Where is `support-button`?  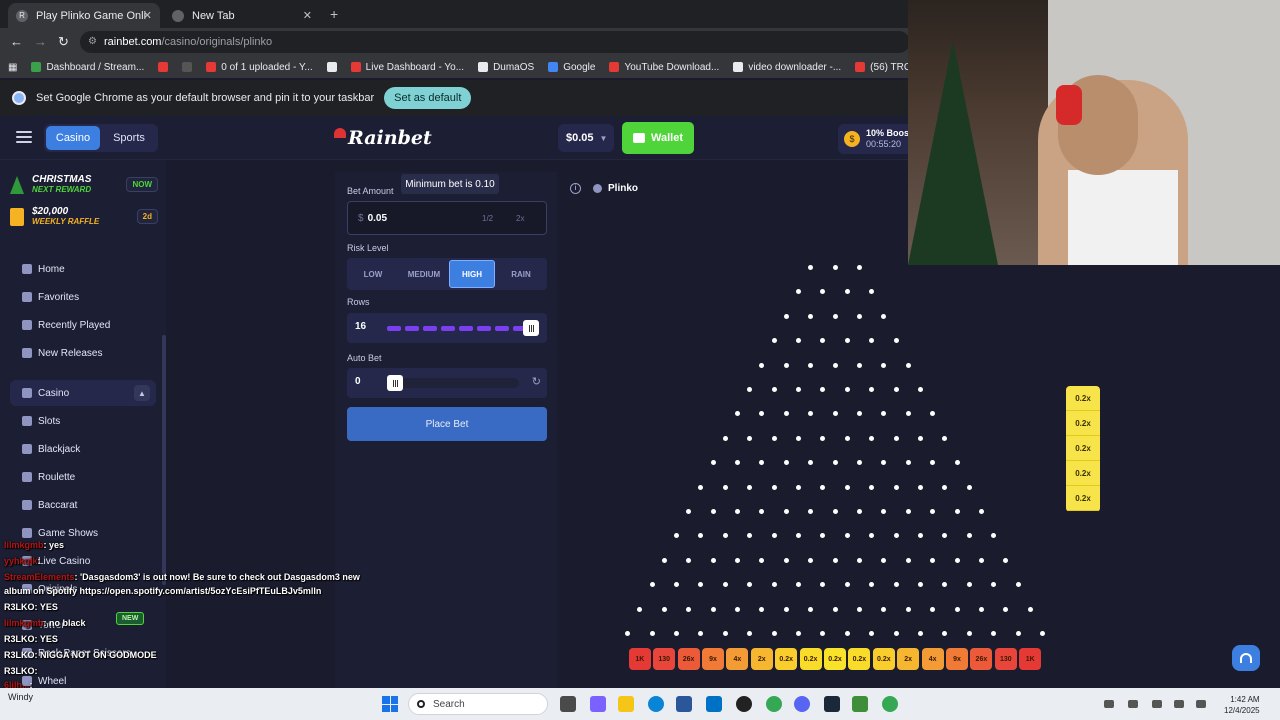
support-button is located at coordinates (1246, 658).